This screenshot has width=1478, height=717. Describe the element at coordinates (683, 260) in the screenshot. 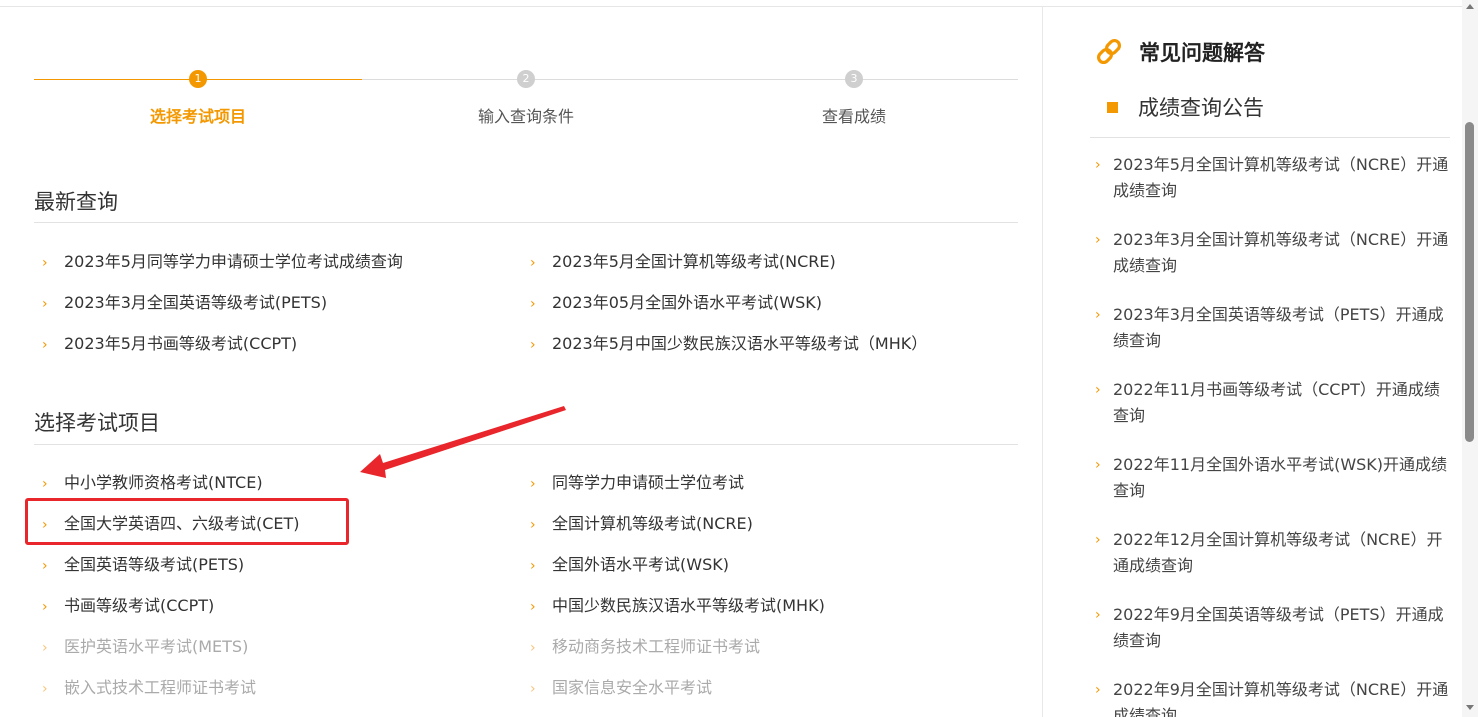

I see `latest-item: › 2023年5月全国计算机等级考试(NCRE)` at that location.